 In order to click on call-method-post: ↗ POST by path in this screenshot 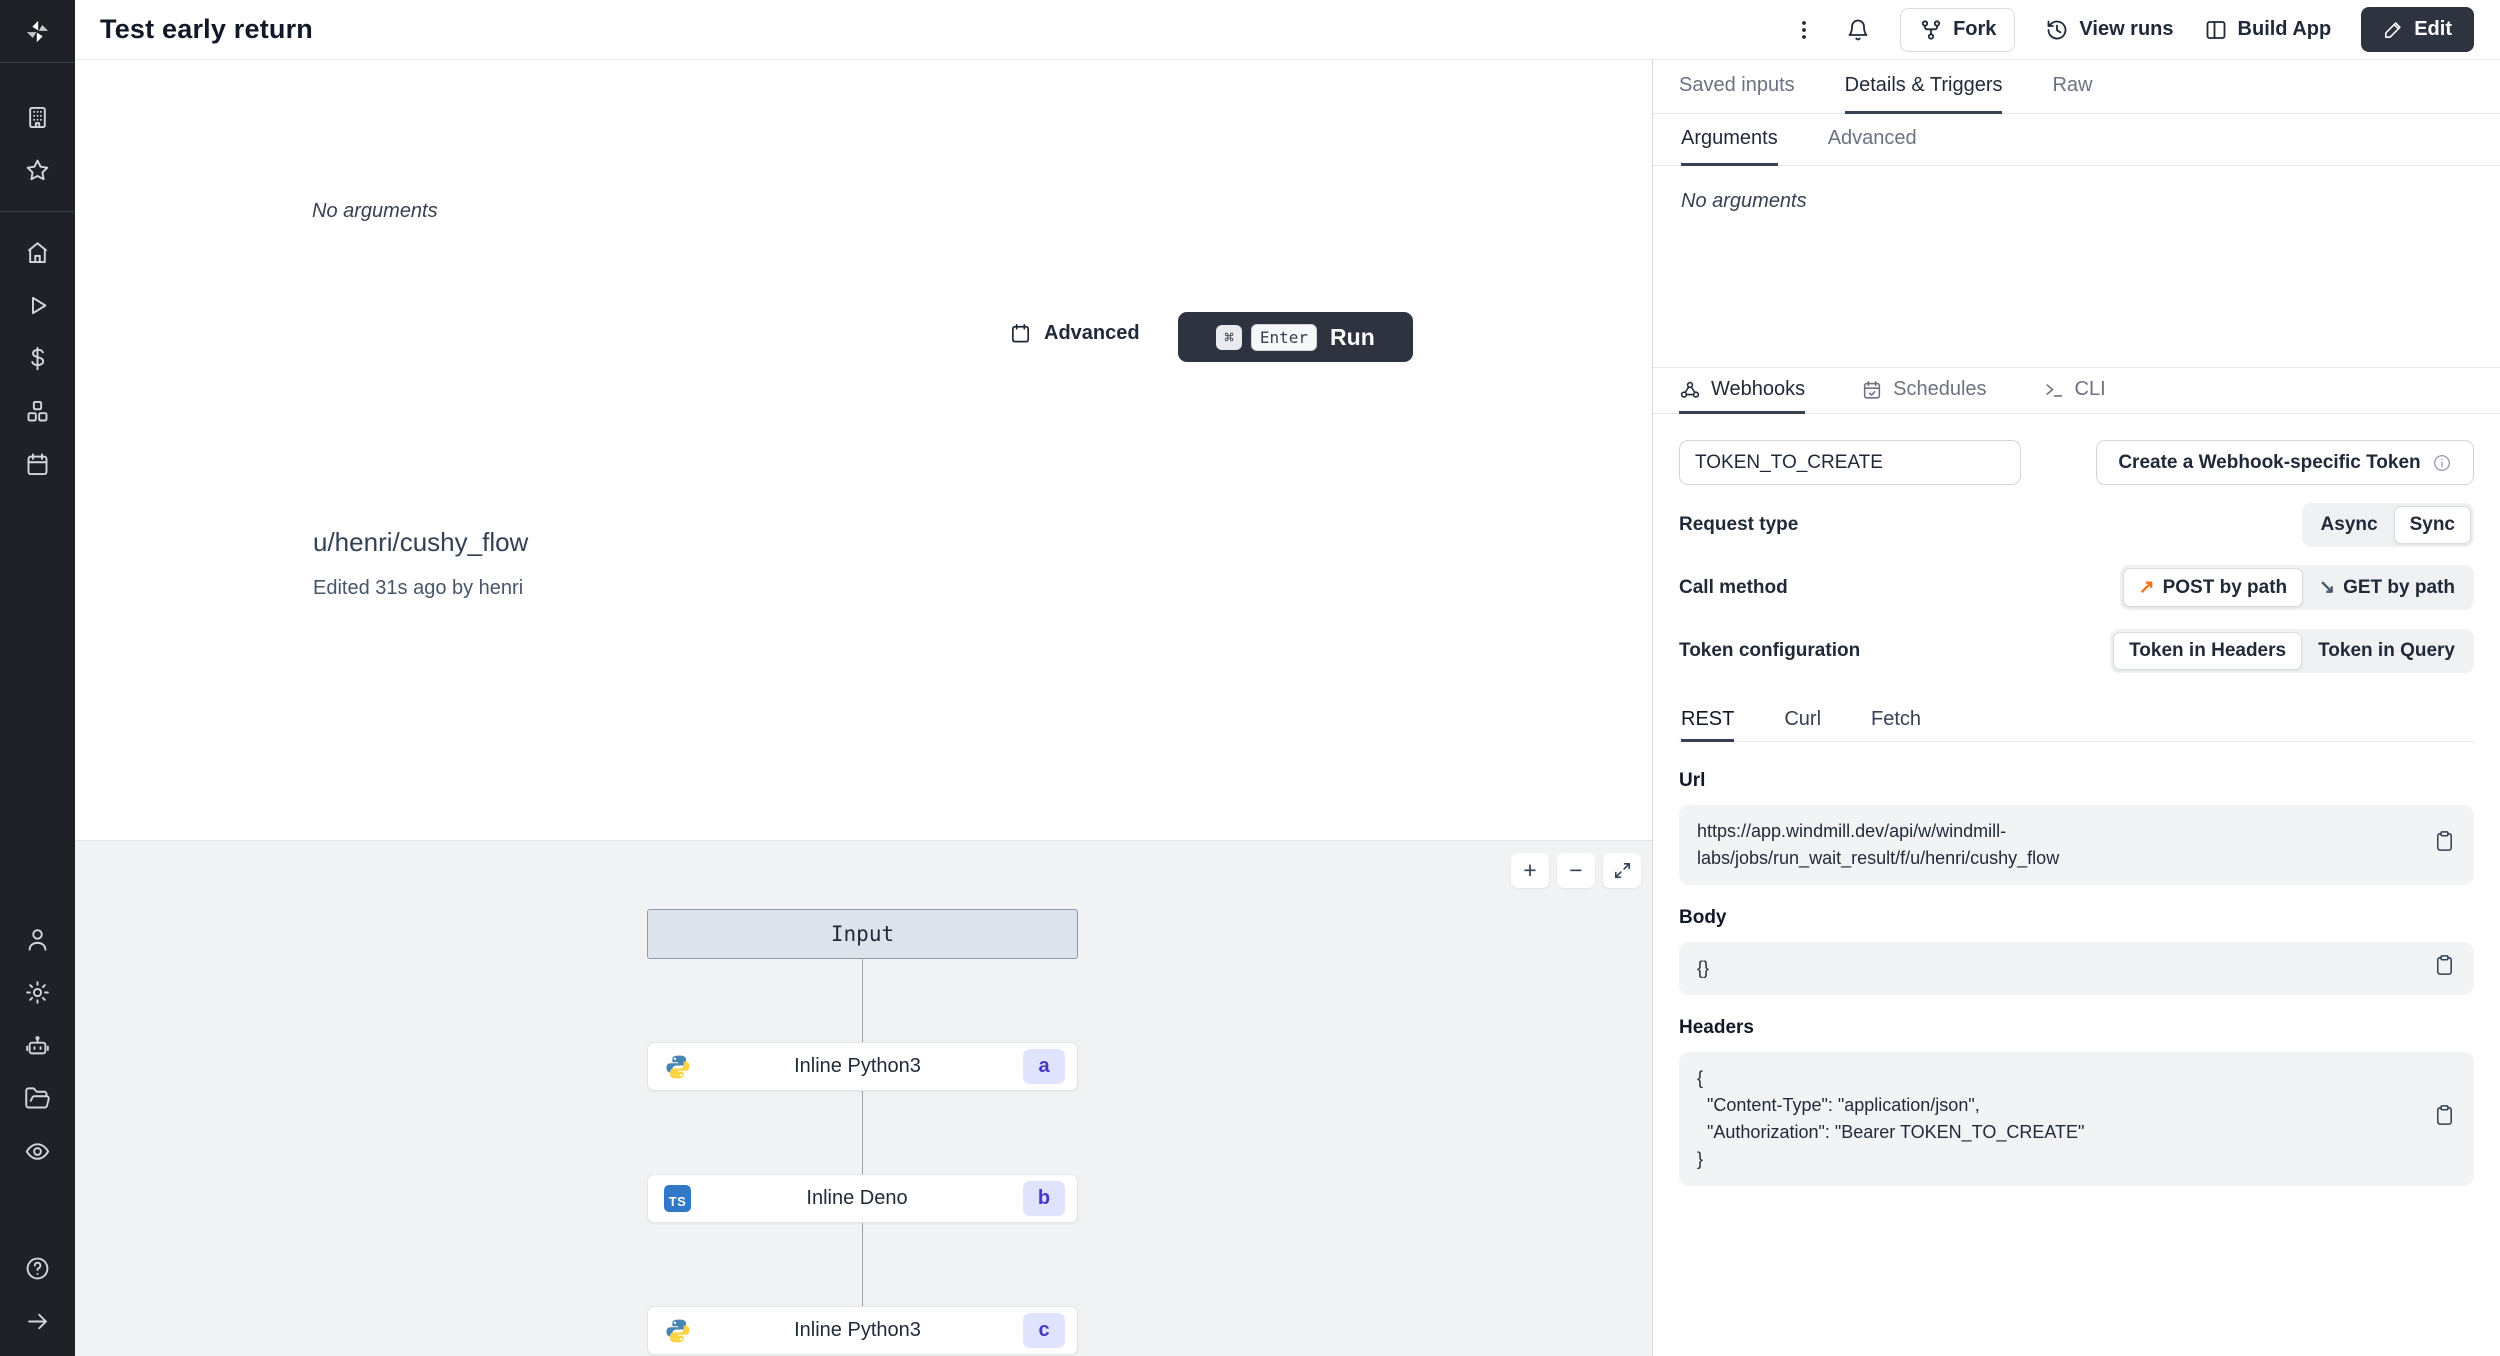, I will do `click(2213, 587)`.